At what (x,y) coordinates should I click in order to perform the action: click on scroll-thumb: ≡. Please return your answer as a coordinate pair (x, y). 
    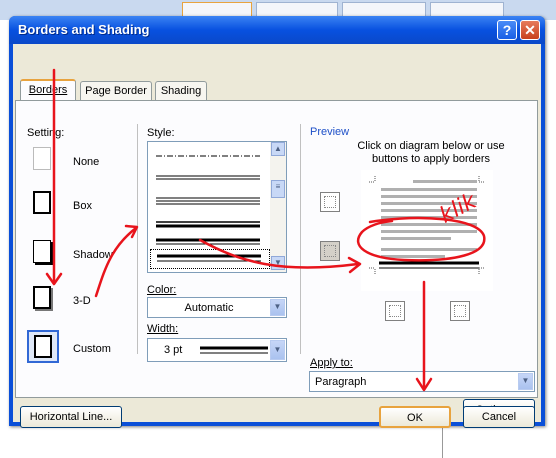
    Looking at the image, I should click on (278, 189).